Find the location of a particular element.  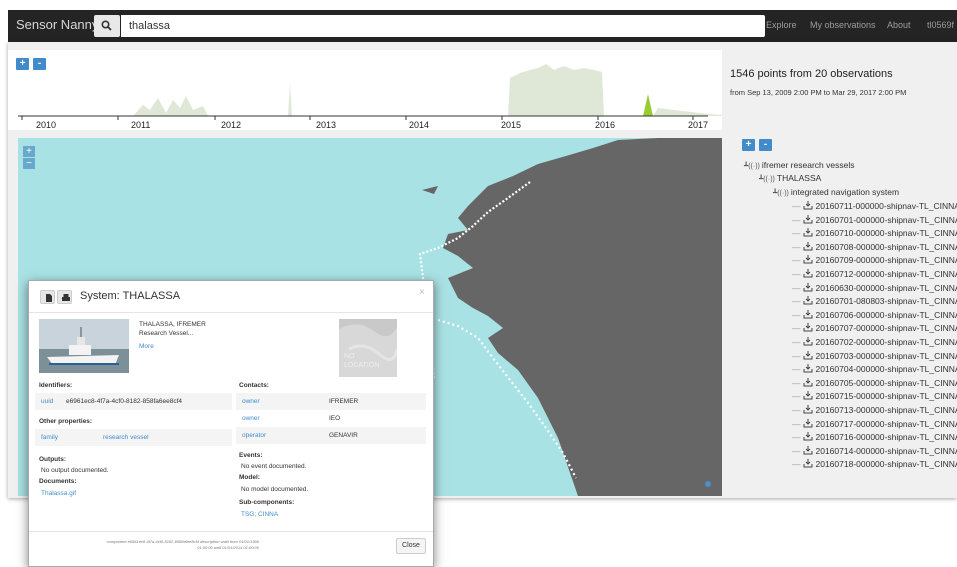

map-zoom-out-button: − is located at coordinates (29, 163).